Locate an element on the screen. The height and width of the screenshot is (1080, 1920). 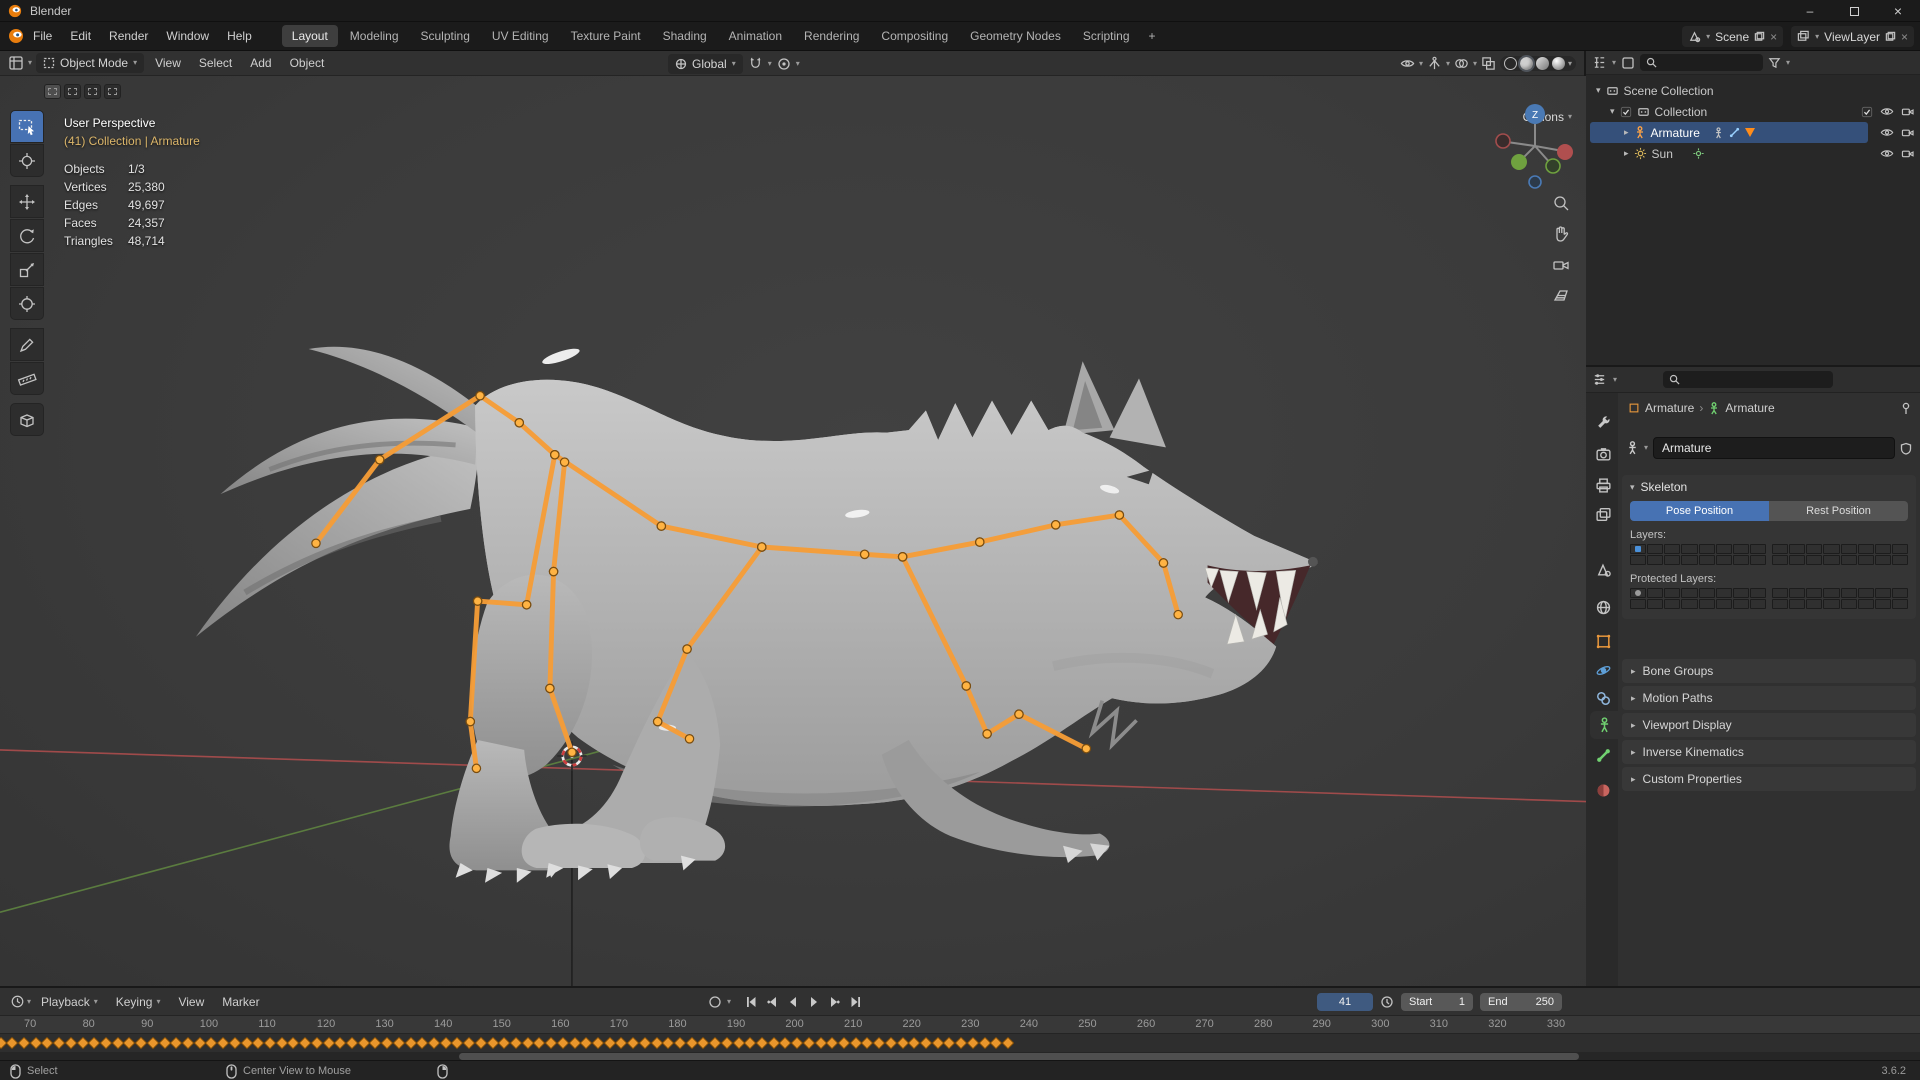
workspace-tab: Layout is located at coordinates (309, 36).